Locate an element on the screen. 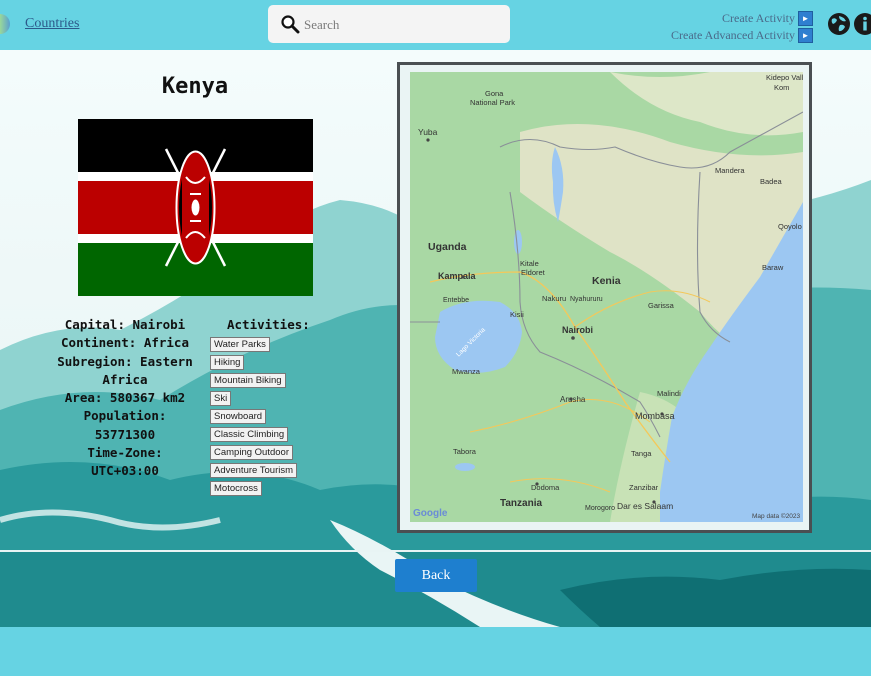 The height and width of the screenshot is (676, 871). footer-band is located at coordinates (435, 651).